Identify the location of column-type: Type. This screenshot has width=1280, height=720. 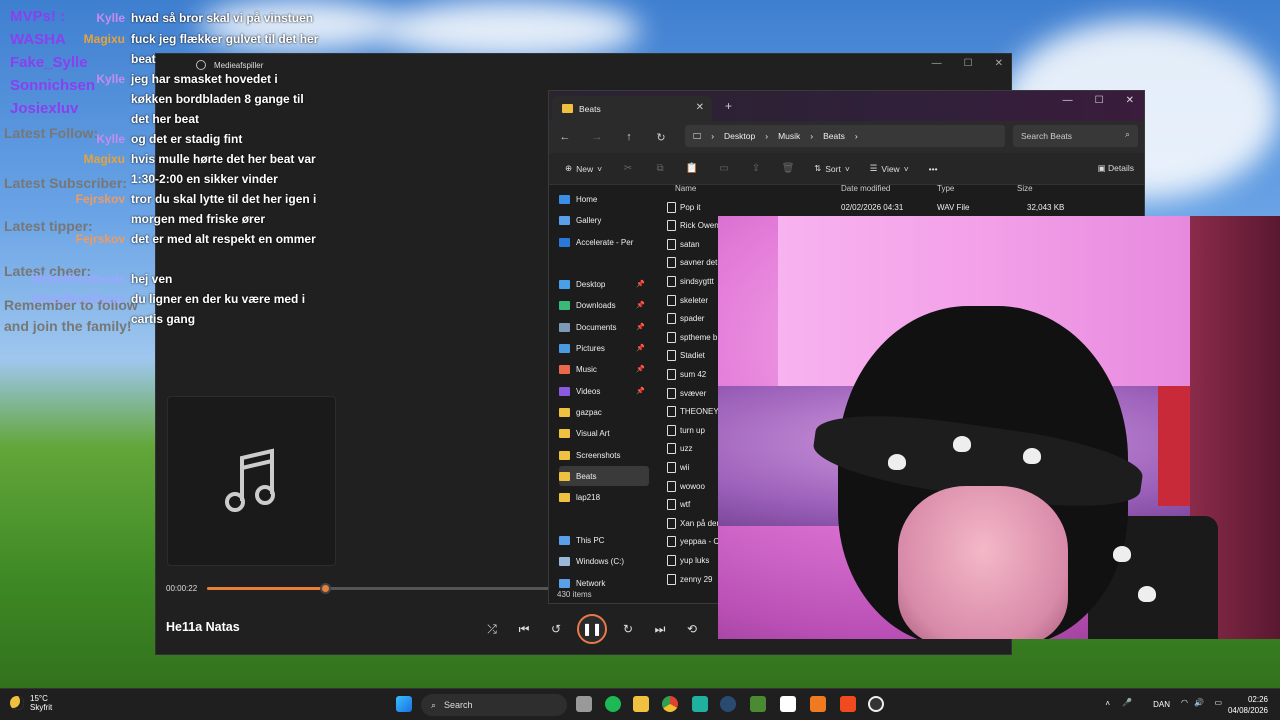
(945, 188).